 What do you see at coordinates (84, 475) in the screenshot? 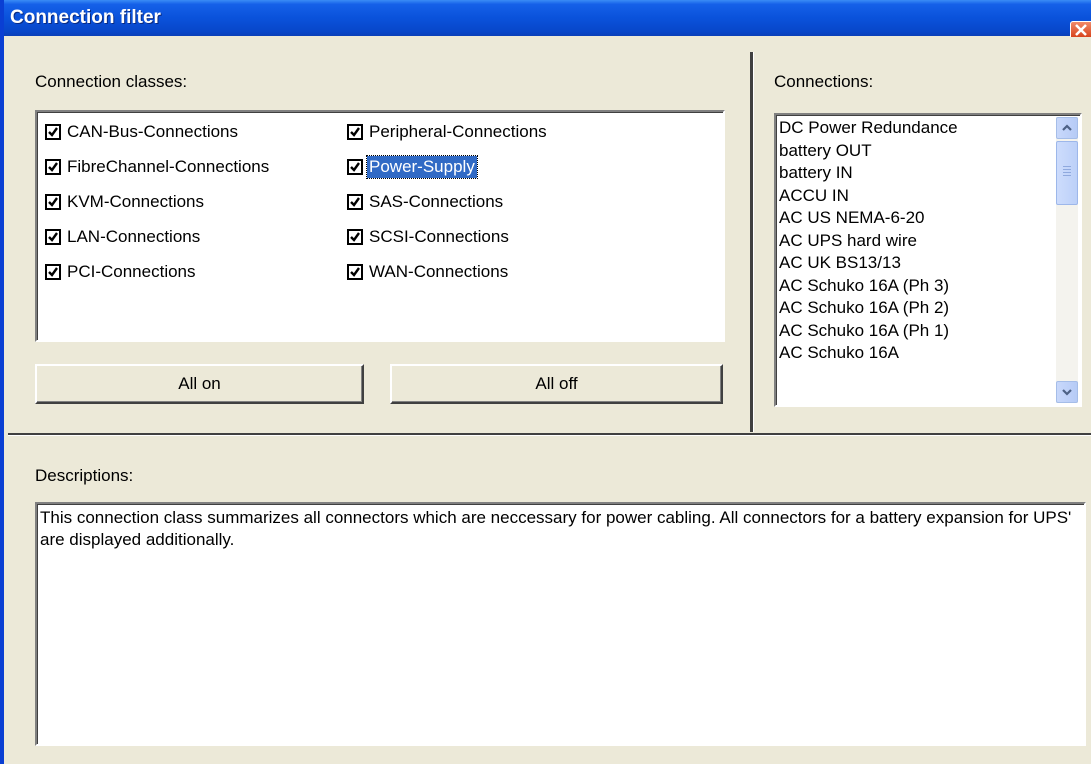
I see `descriptions-label: Descriptions:` at bounding box center [84, 475].